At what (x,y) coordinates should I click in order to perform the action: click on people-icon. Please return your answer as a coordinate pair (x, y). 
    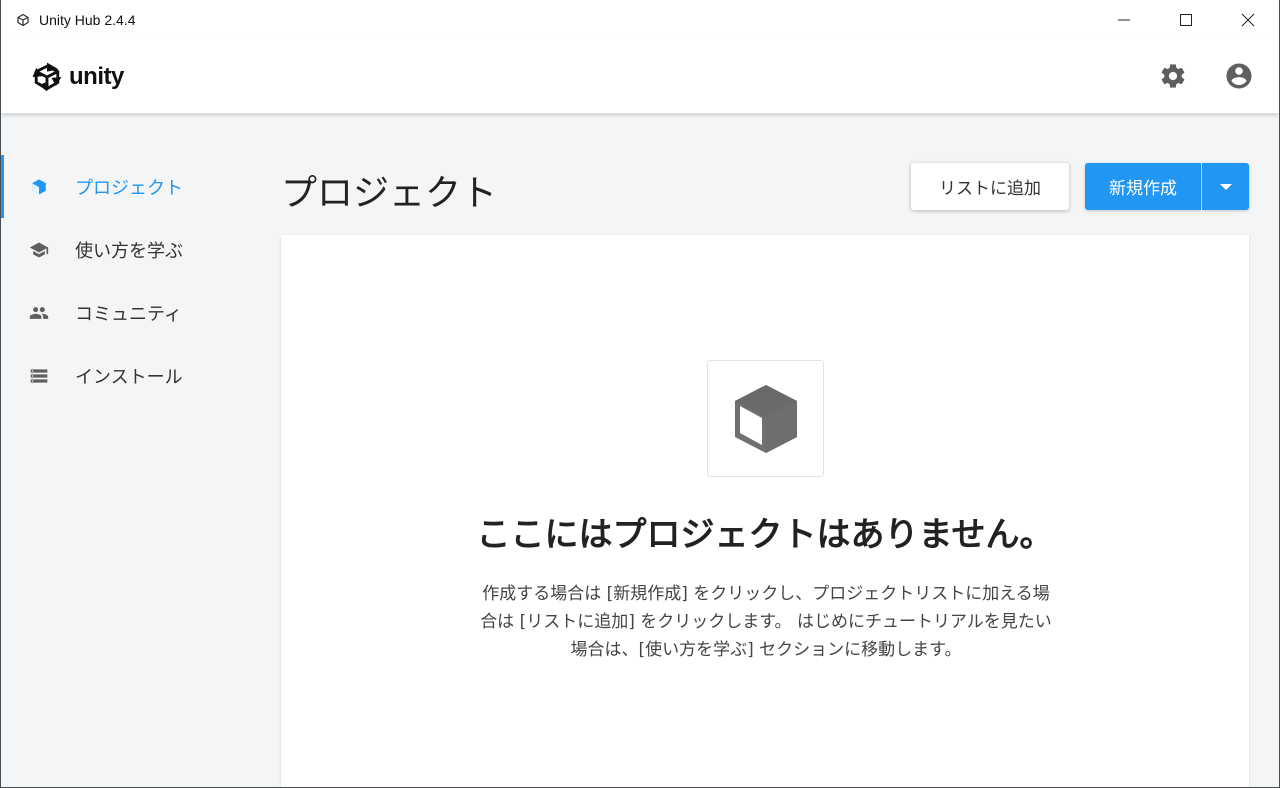
    Looking at the image, I should click on (39, 313).